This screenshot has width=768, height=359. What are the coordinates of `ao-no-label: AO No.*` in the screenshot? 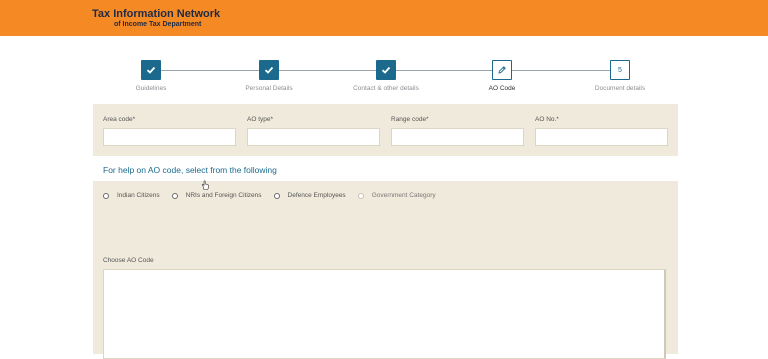 It's located at (547, 119).